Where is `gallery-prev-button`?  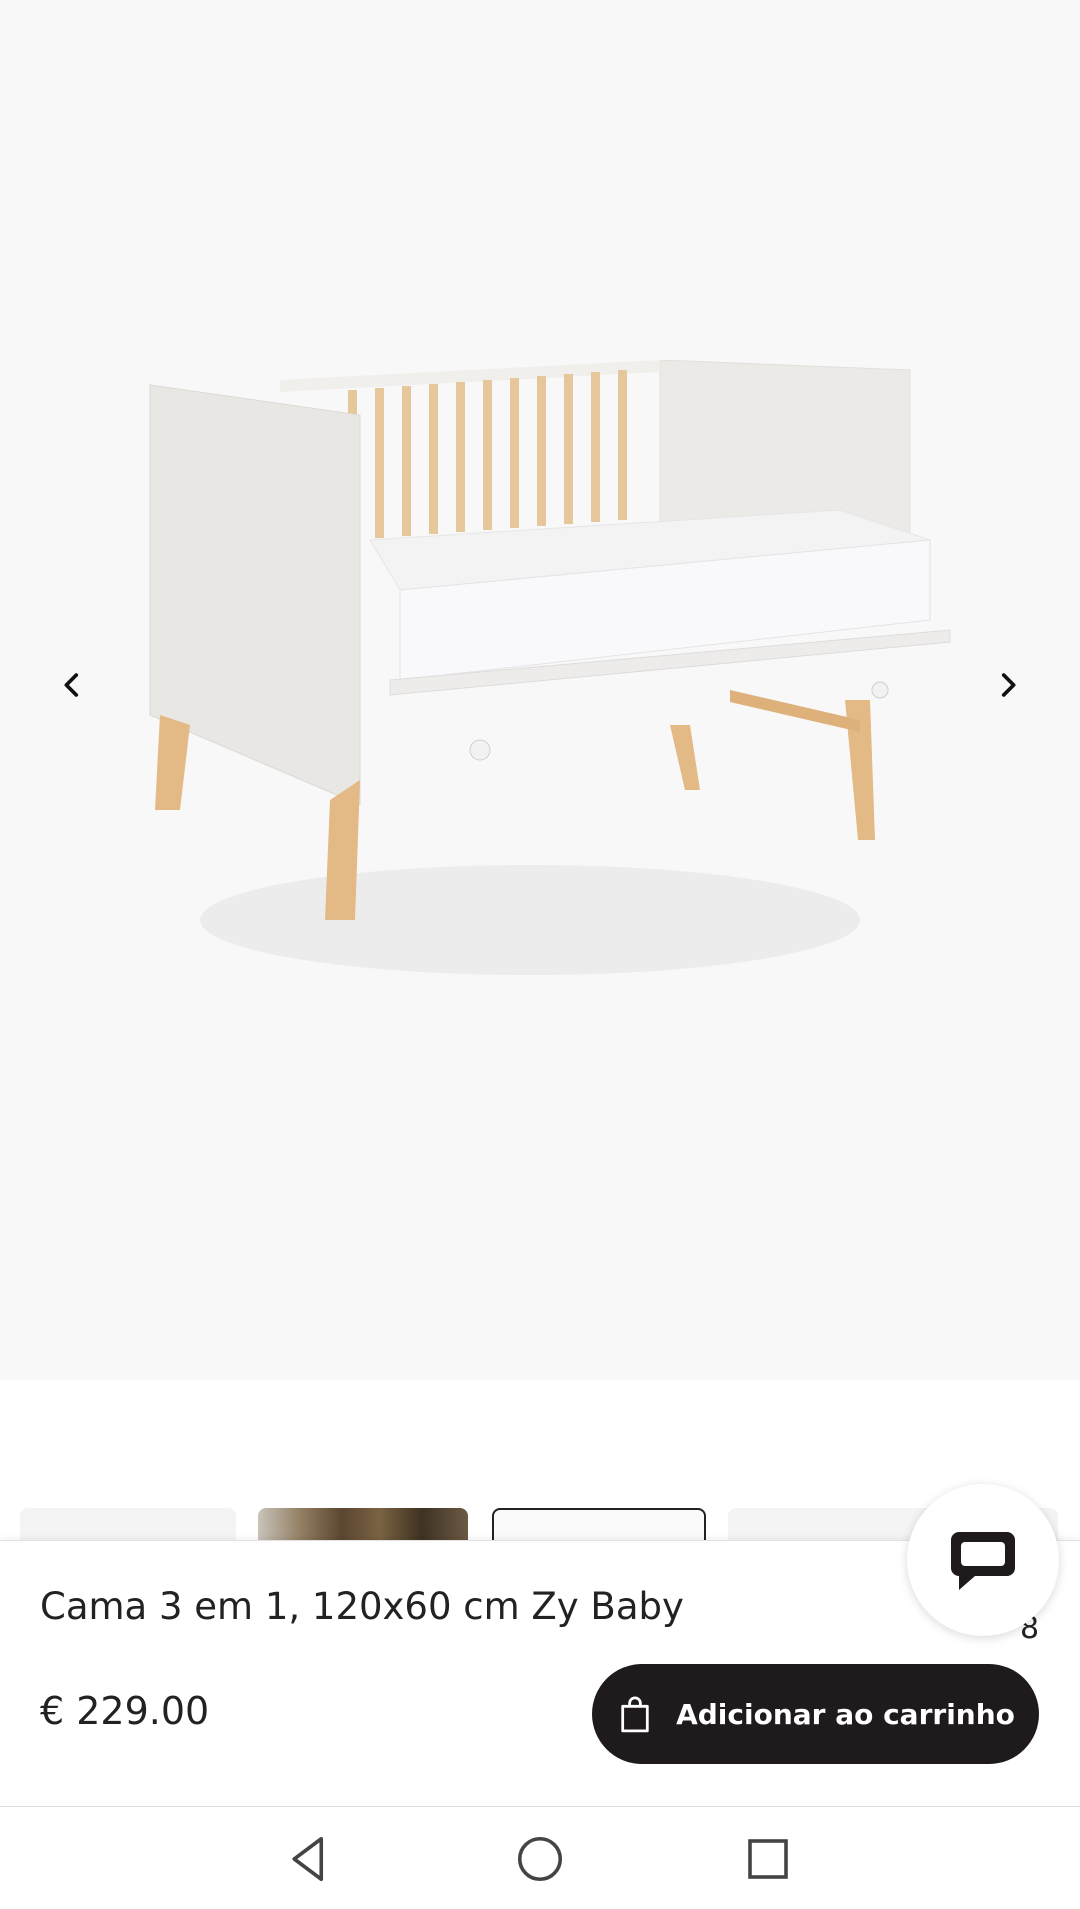 gallery-prev-button is located at coordinates (72, 685).